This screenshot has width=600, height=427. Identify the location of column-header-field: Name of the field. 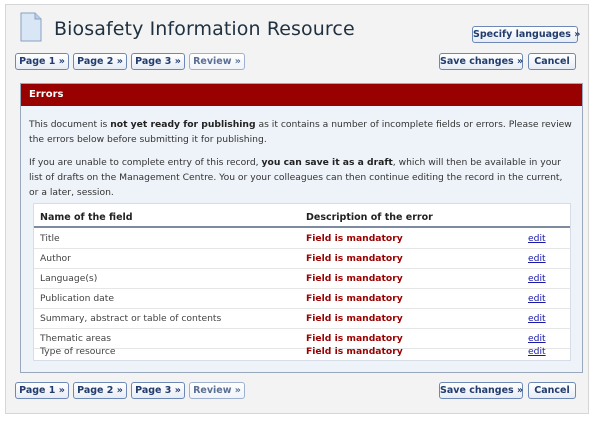
(86, 217).